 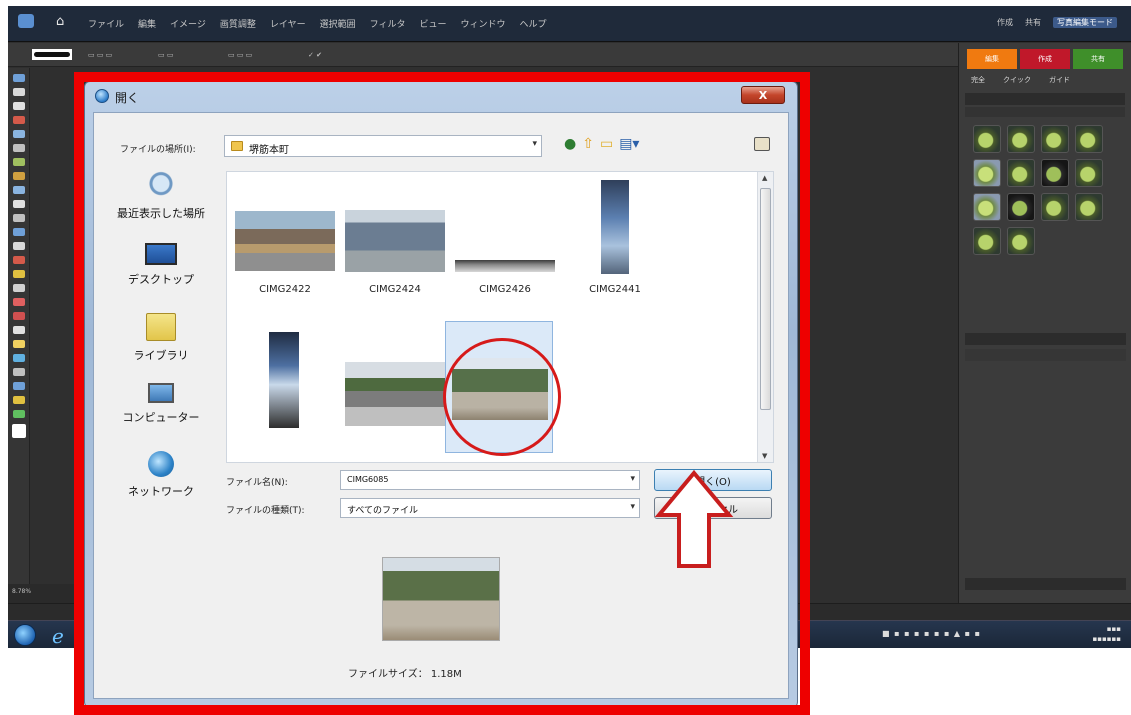 What do you see at coordinates (978, 80) in the screenshot?
I see `subtab-full: 完全` at bounding box center [978, 80].